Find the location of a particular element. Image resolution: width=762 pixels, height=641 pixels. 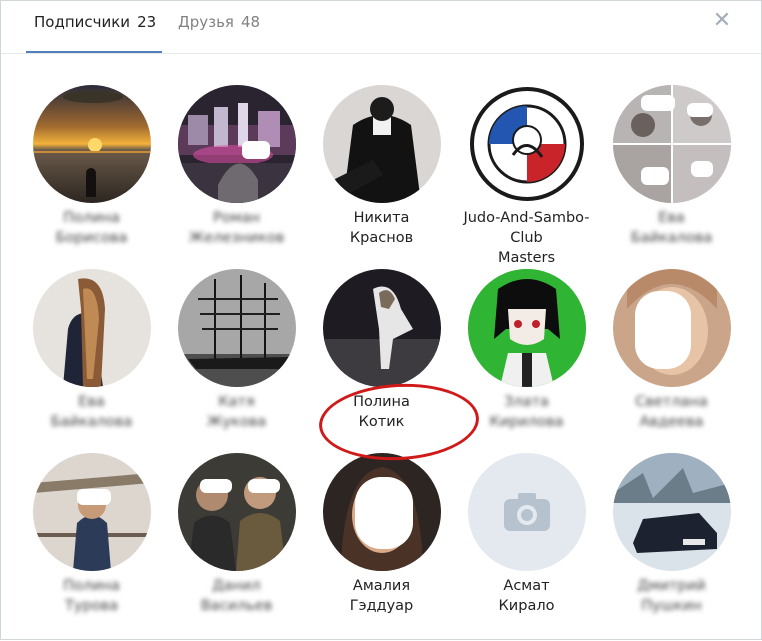

user-name: Полина Борисова is located at coordinates (91, 228).